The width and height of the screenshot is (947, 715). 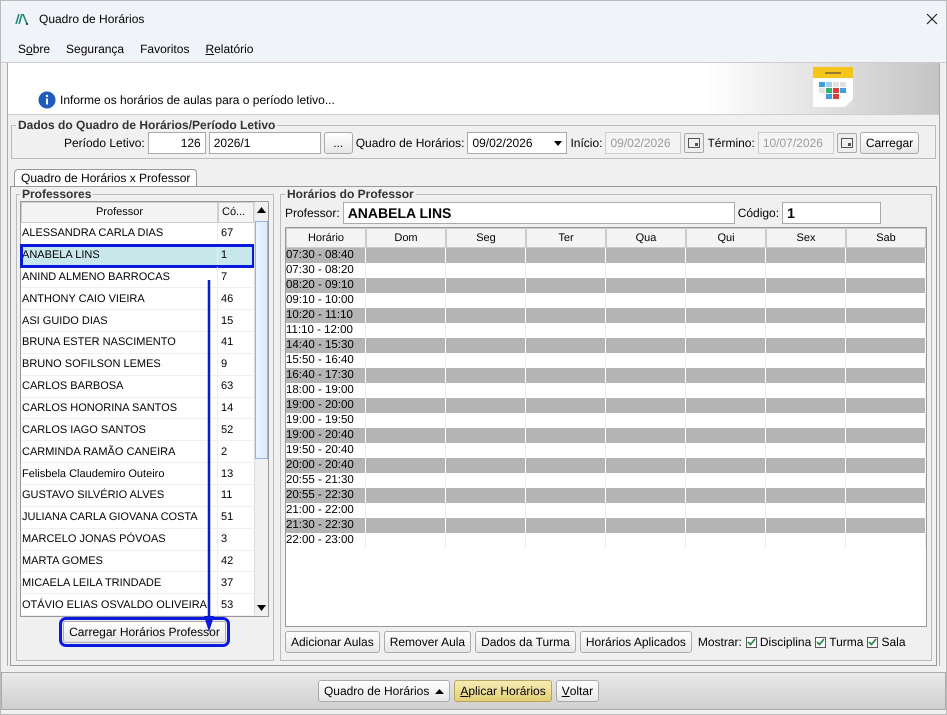 I want to click on professor-name: ANTHONY CAIO VIEIRA, so click(x=119, y=299).